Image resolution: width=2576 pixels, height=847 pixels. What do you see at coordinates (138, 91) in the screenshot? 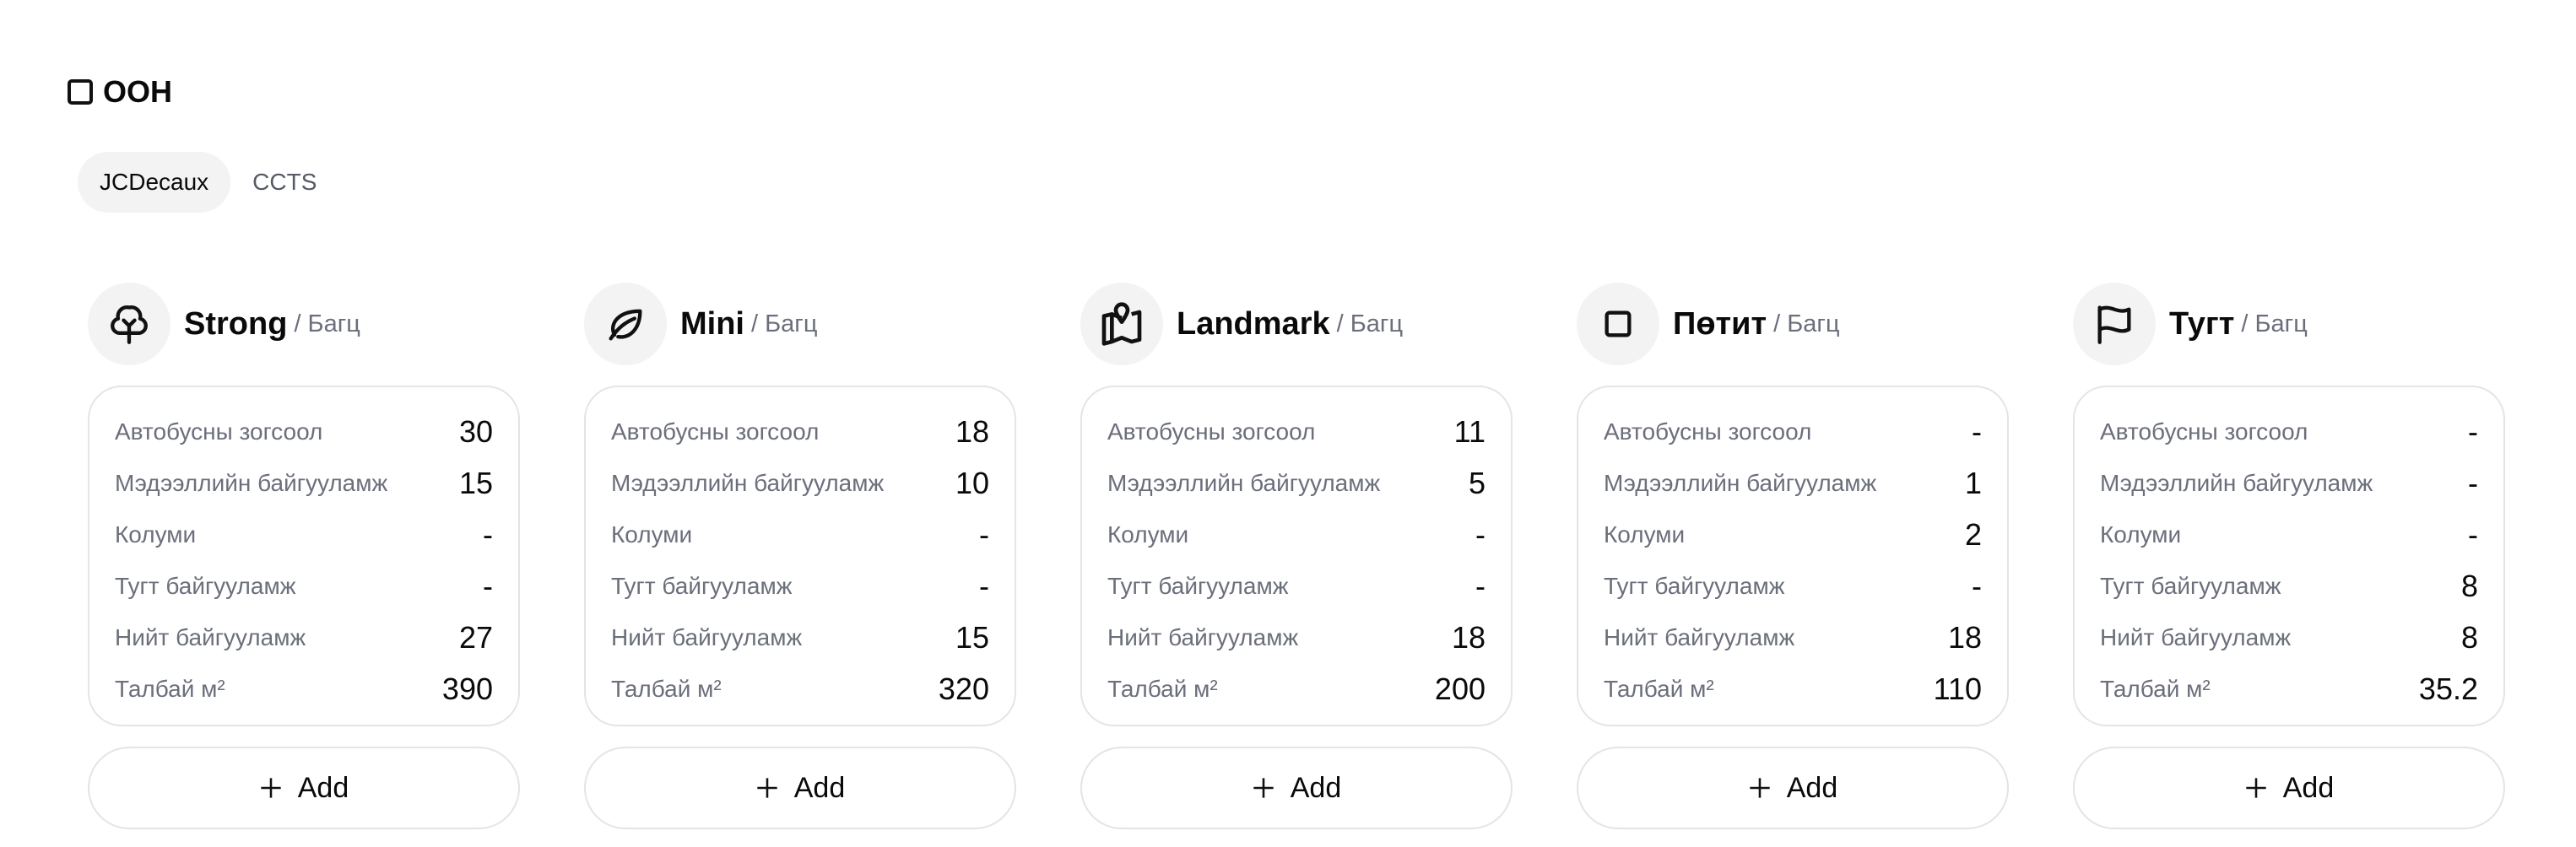
I see `section-title: OOH` at bounding box center [138, 91].